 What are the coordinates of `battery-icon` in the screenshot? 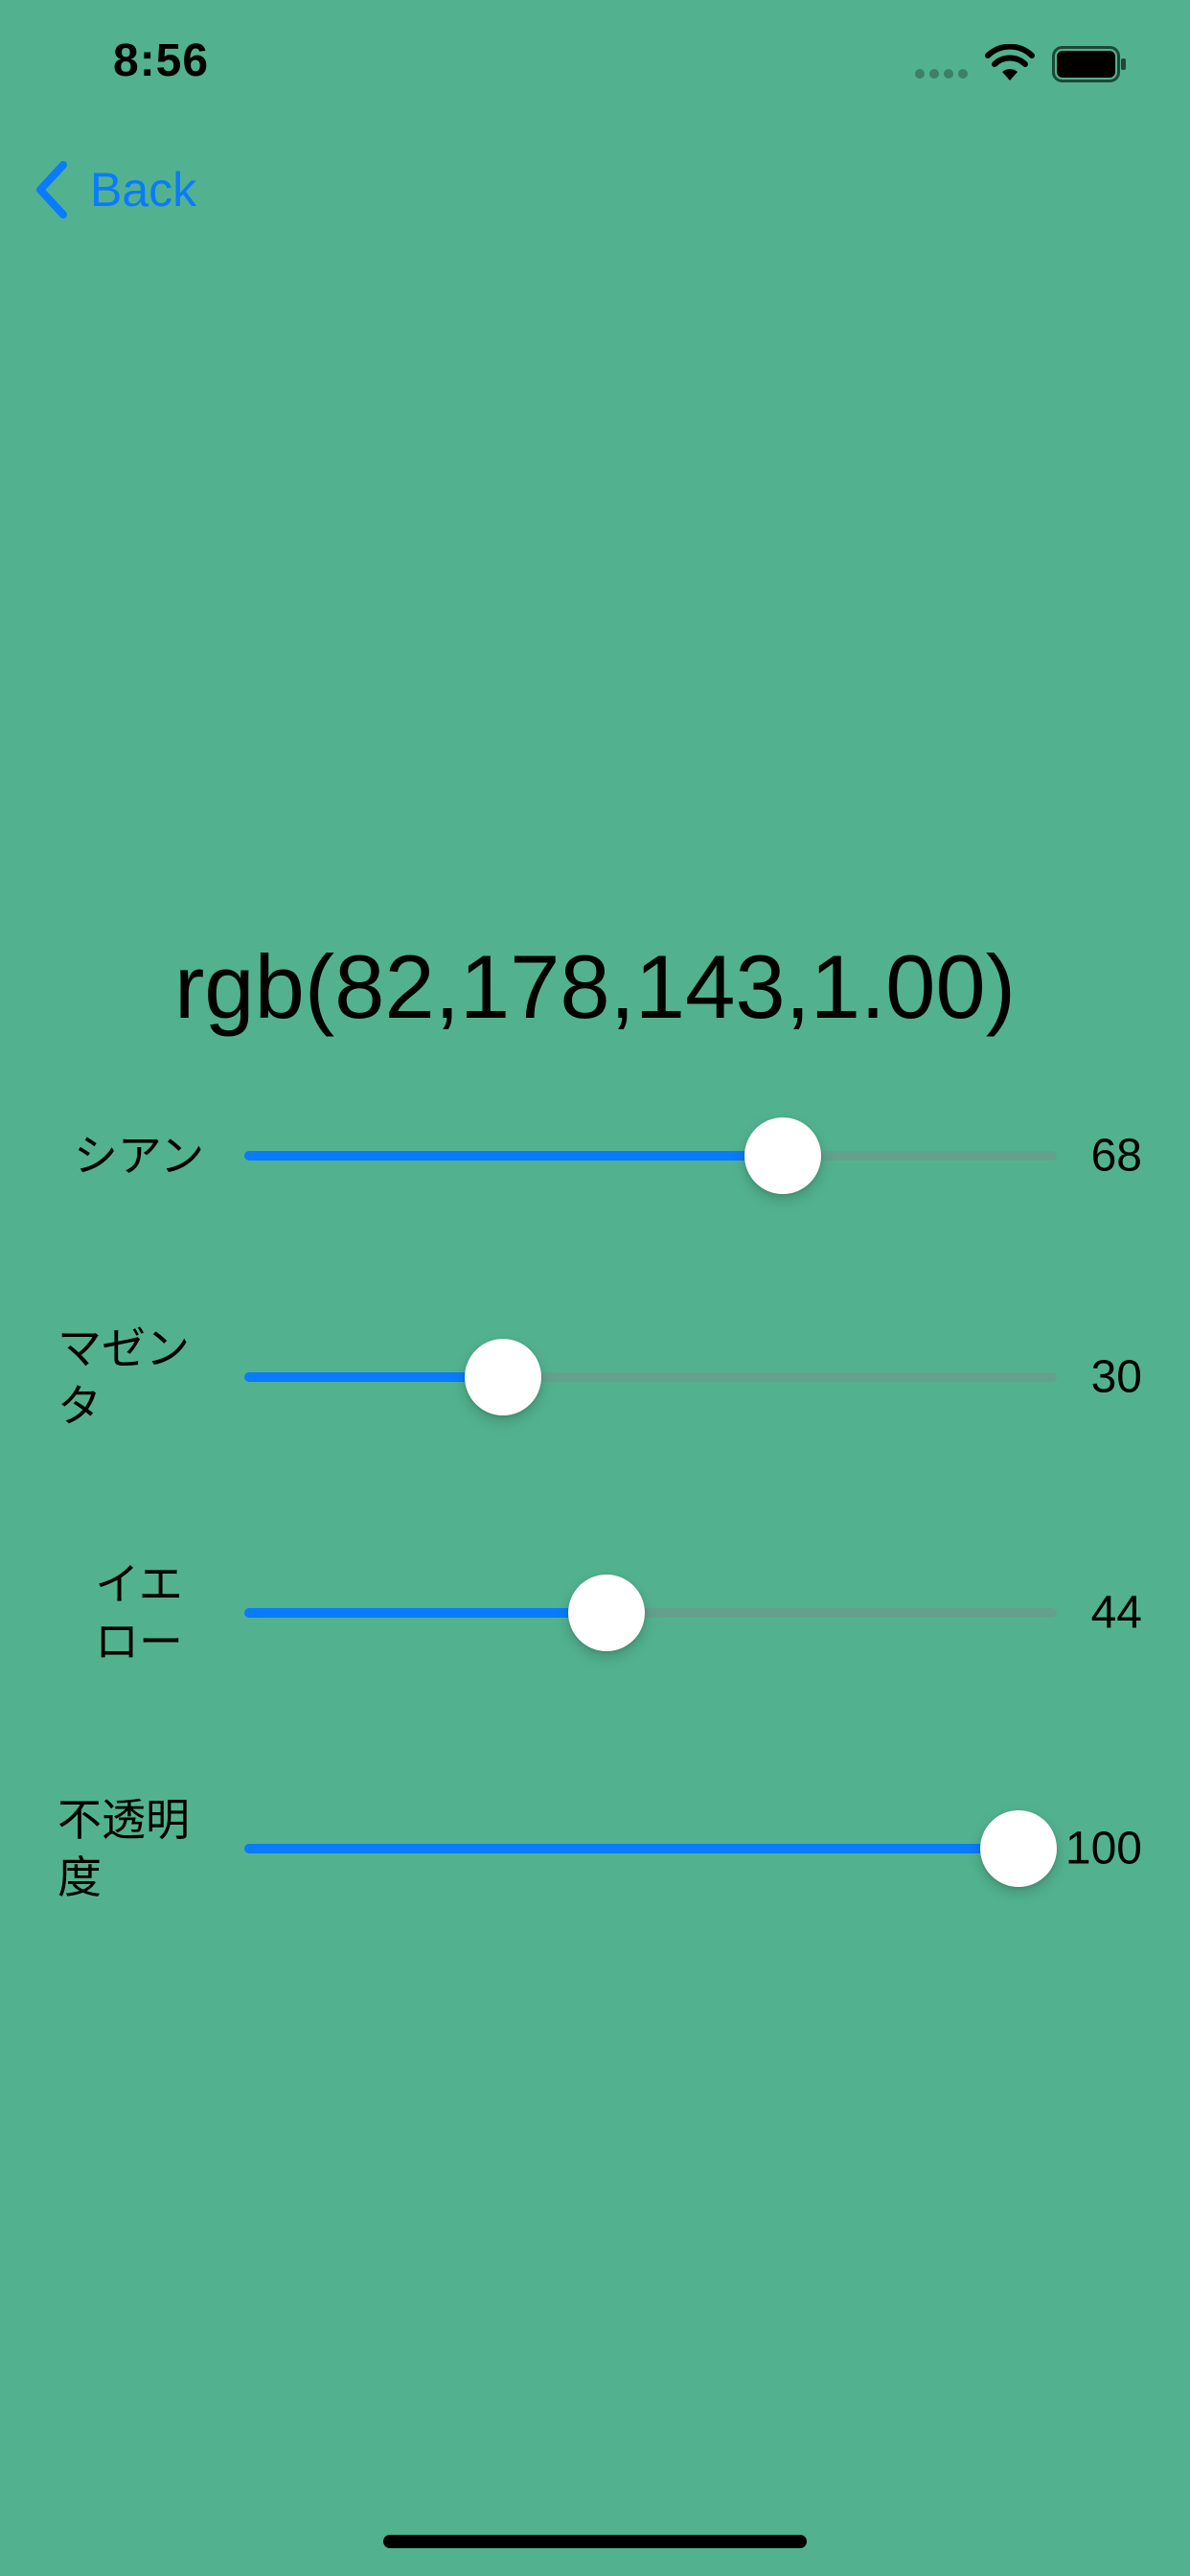 It's located at (1089, 64).